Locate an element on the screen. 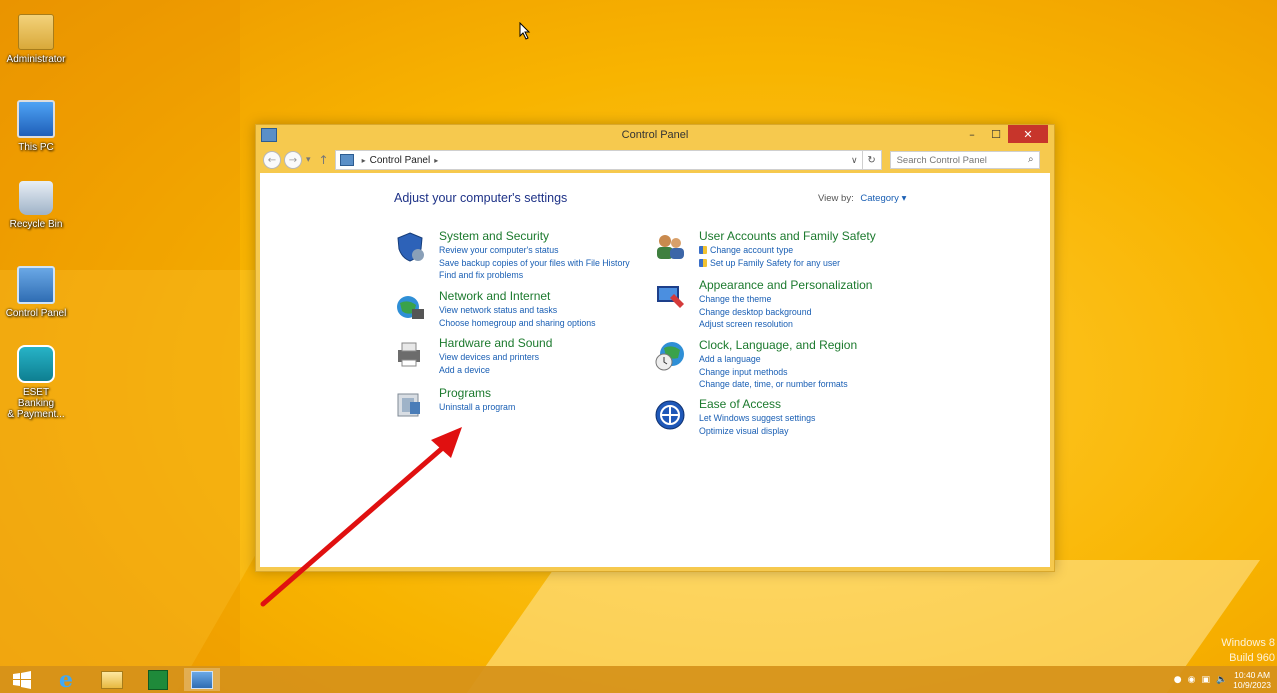 Image resolution: width=1277 pixels, height=693 pixels. network-status-icon: ● is located at coordinates (1178, 680).